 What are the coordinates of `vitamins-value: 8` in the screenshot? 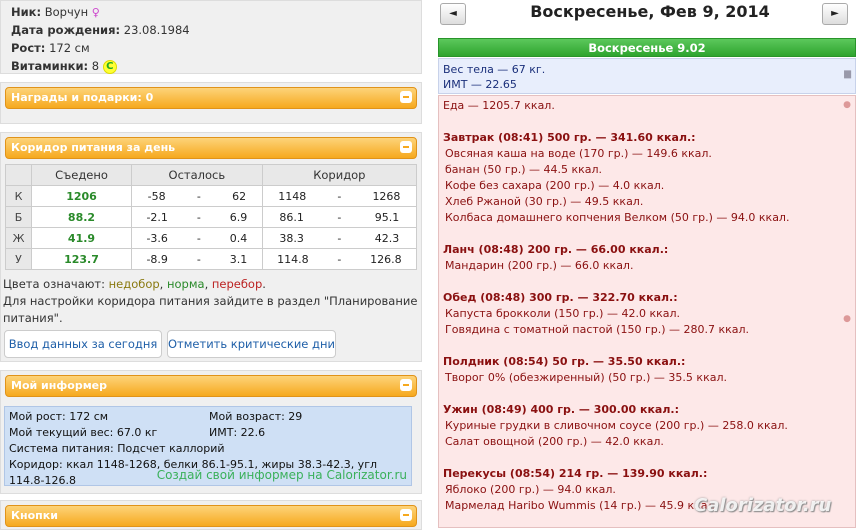 It's located at (95, 66).